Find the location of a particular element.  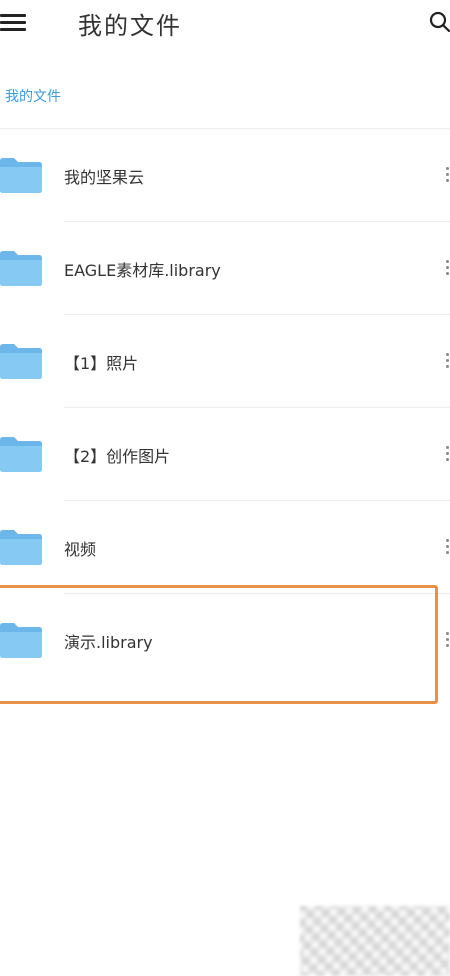

top-app-bar: 我的文件 is located at coordinates (225, 25).